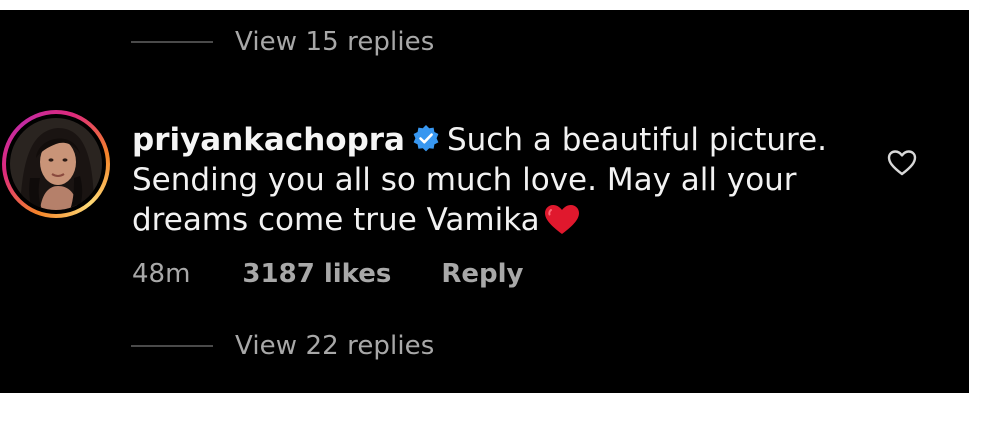  Describe the element at coordinates (268, 140) in the screenshot. I see `comment-username: priyankachopra` at that location.